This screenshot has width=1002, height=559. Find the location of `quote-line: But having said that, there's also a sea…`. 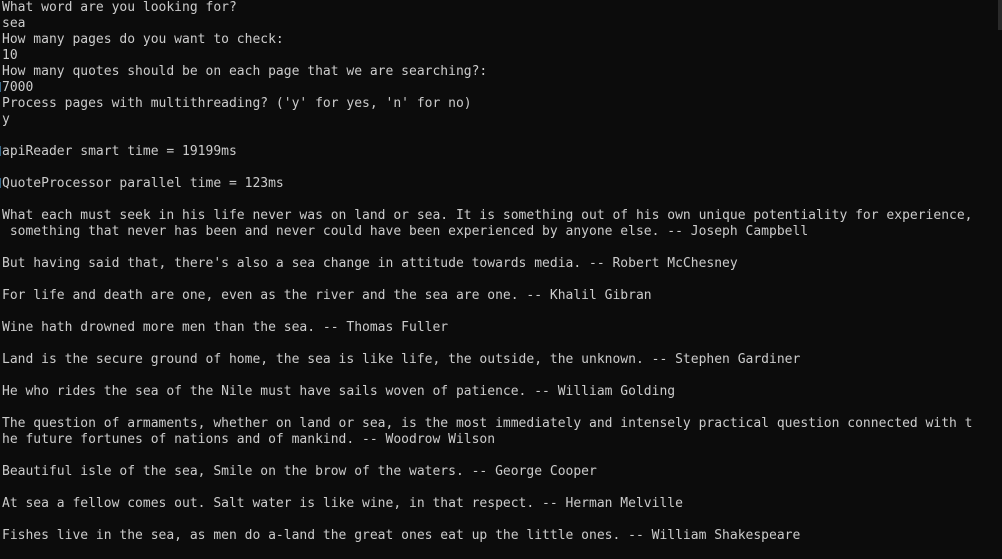

quote-line: But having said that, there's also a sea… is located at coordinates (370, 263).